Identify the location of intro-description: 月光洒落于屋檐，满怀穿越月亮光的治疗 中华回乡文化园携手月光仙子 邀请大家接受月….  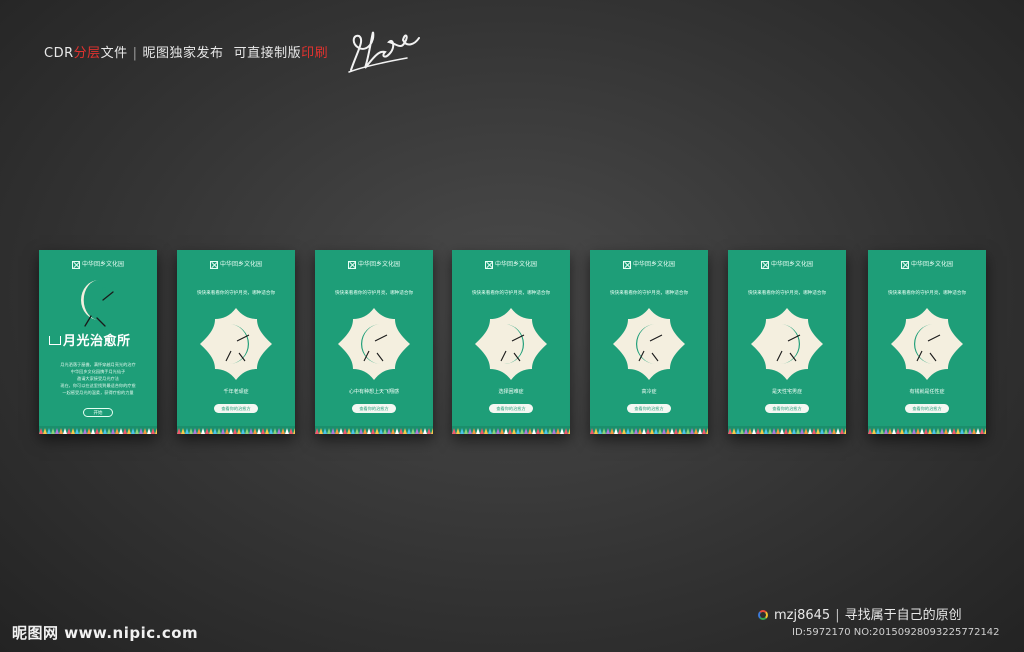
(98, 378).